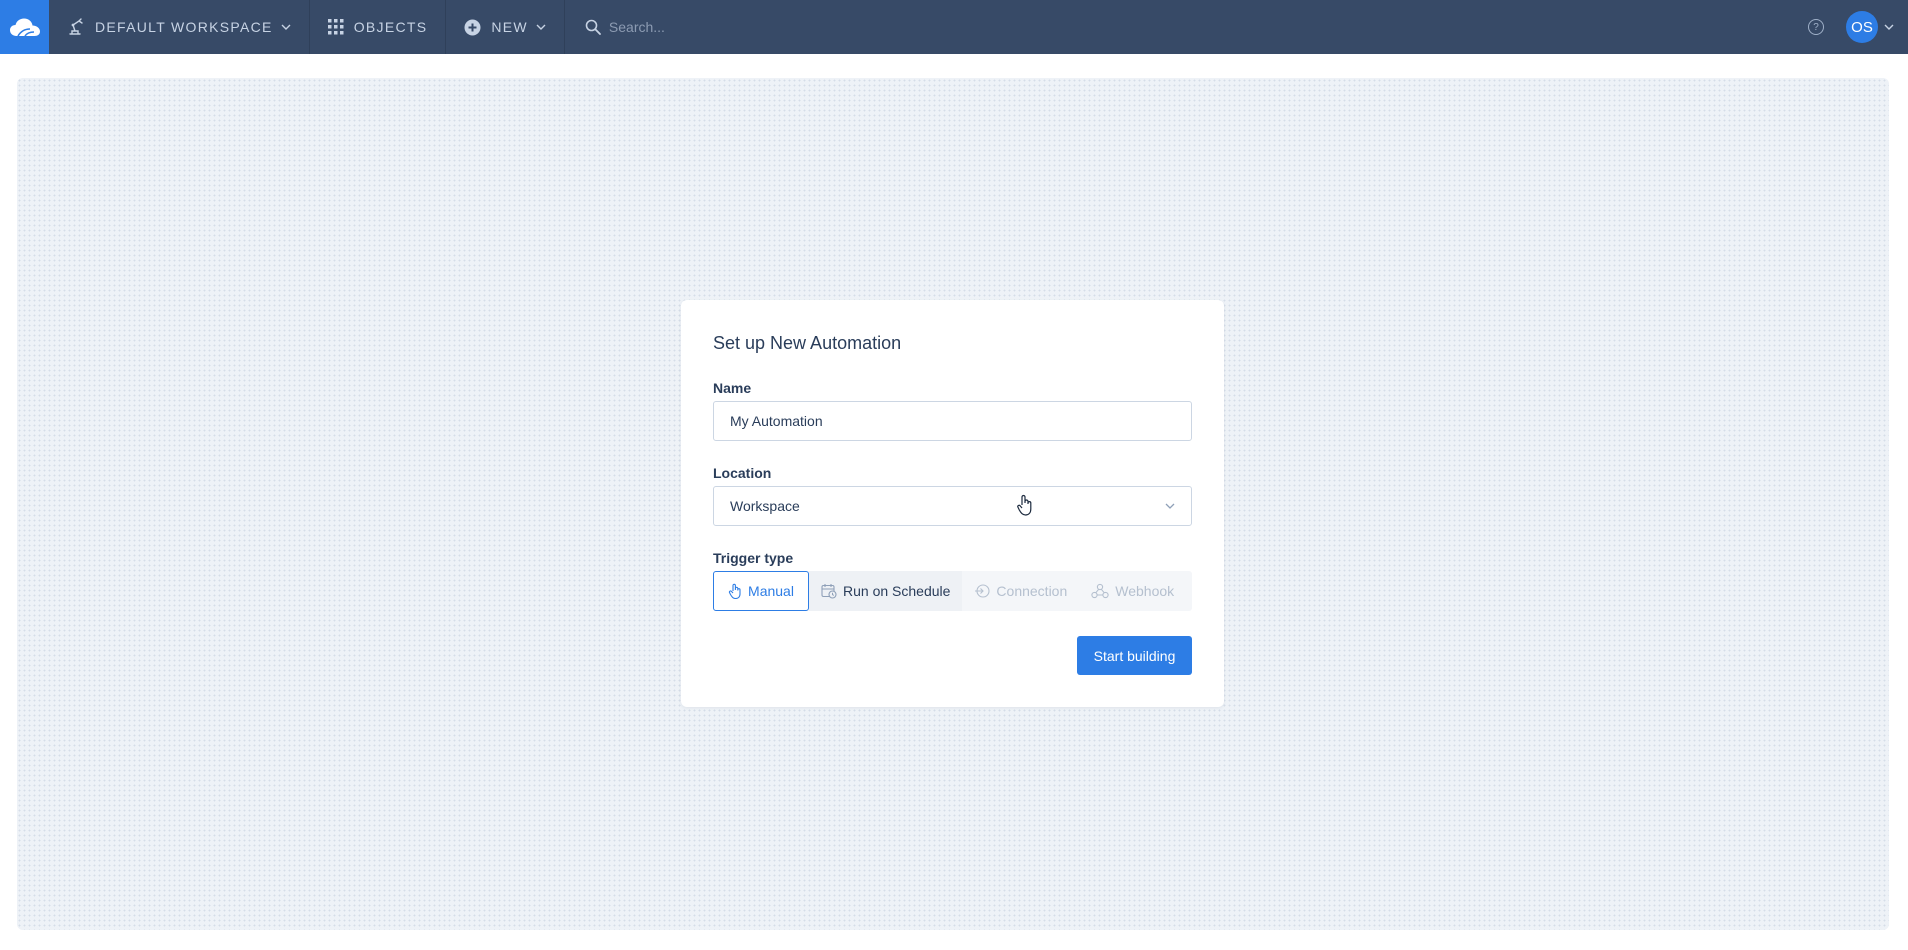 The image size is (1908, 950). Describe the element at coordinates (829, 591) in the screenshot. I see `calendar-clock-icon` at that location.